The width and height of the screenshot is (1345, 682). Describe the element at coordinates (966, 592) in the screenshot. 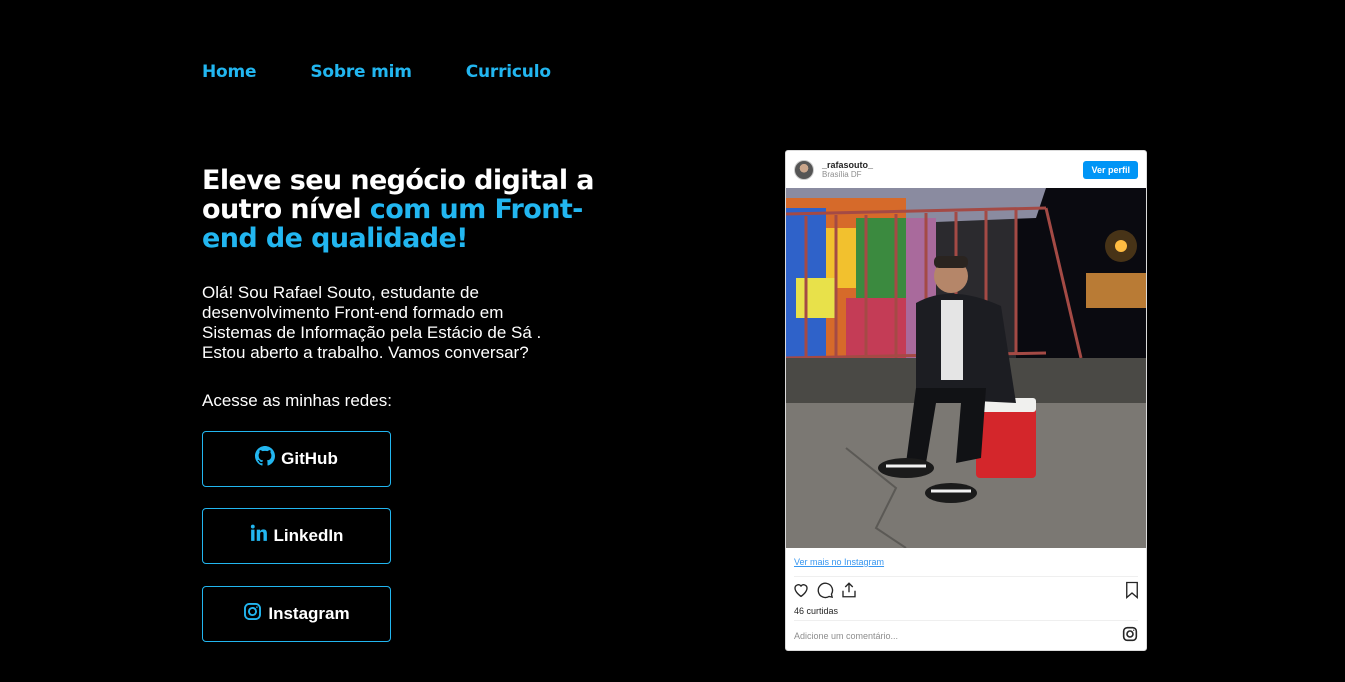

I see `post-actions` at that location.